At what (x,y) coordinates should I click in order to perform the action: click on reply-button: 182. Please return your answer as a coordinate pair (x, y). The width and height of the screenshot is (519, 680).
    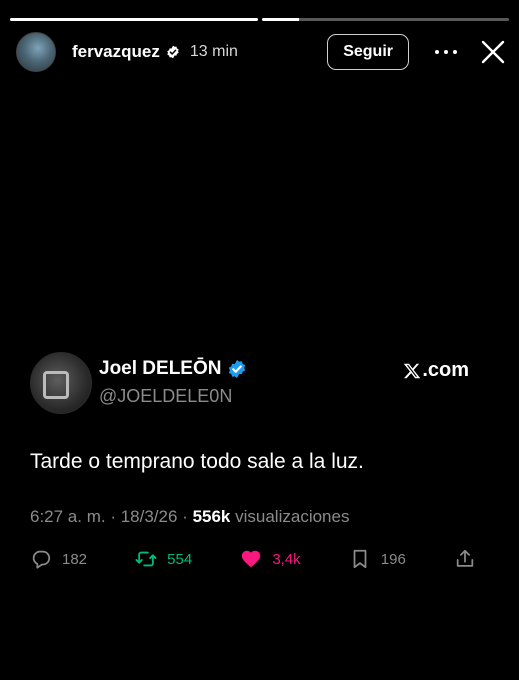
    Looking at the image, I should click on (58, 559).